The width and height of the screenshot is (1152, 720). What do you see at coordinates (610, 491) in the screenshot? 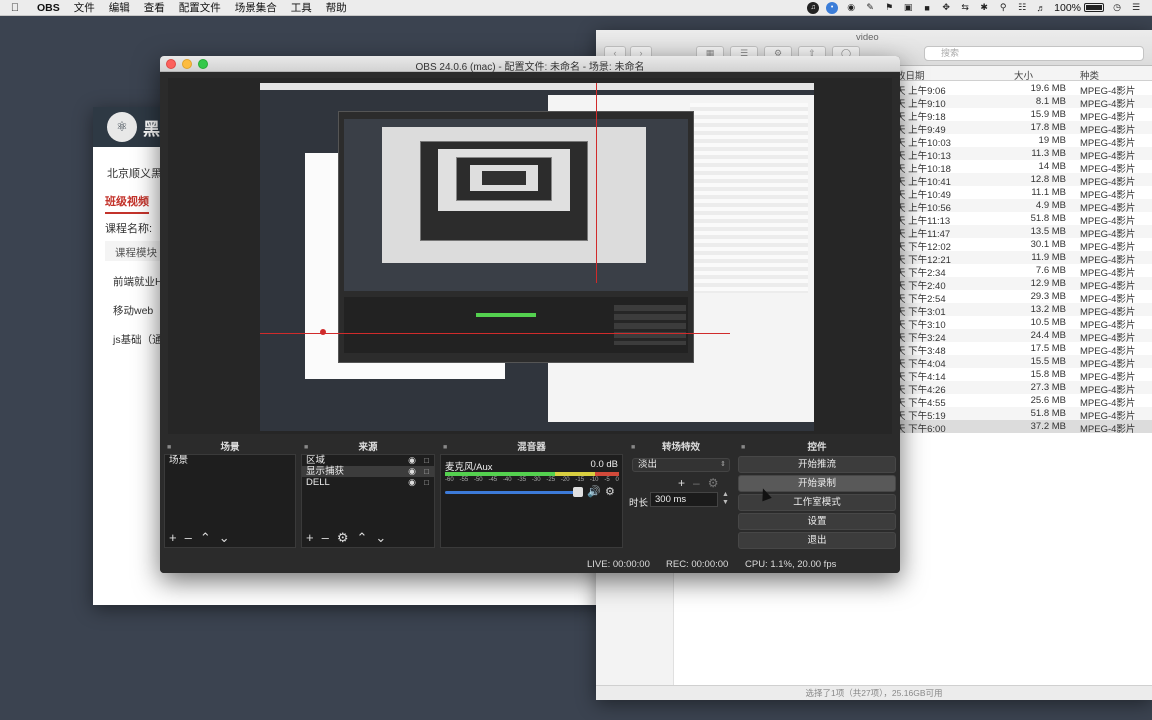
I see `mixer-settings-gear-icon: ⚙` at bounding box center [610, 491].